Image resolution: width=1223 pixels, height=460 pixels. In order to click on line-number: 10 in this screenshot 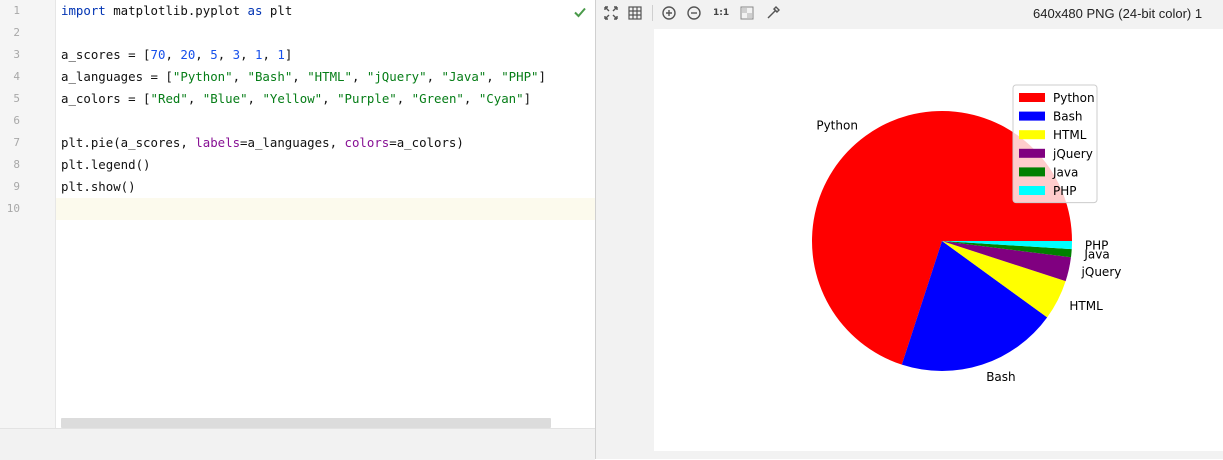, I will do `click(13, 208)`.